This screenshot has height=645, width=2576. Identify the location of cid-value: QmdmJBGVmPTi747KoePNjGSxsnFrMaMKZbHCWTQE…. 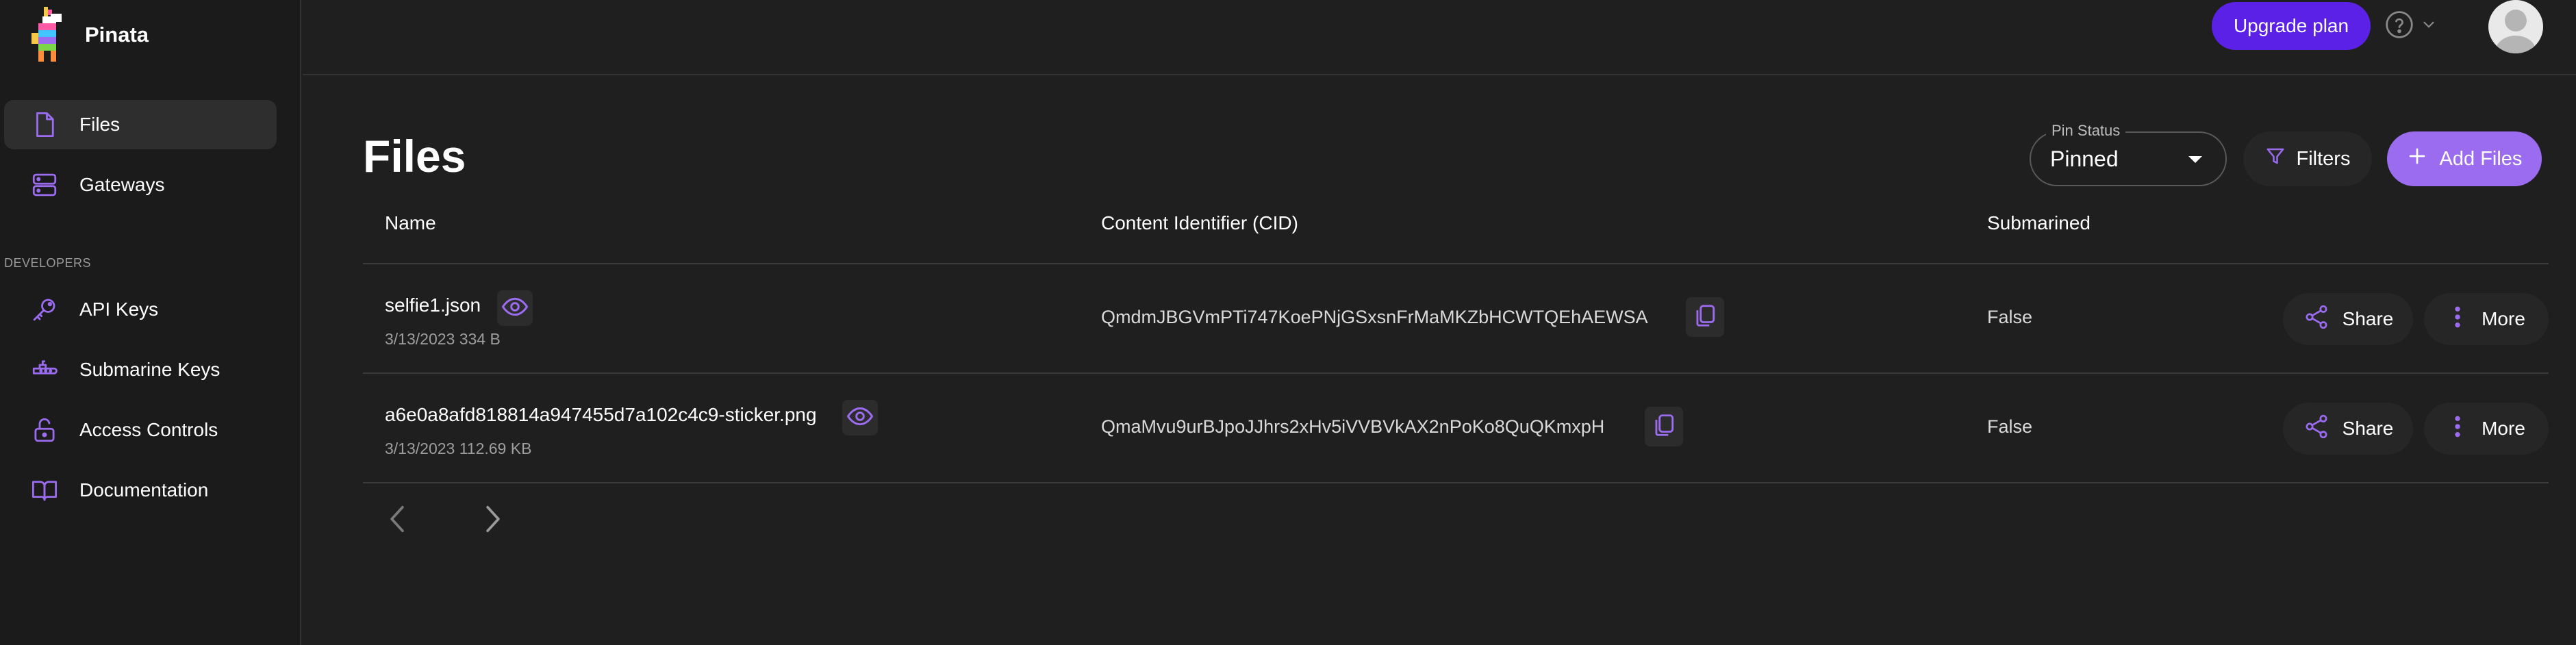
(1374, 317).